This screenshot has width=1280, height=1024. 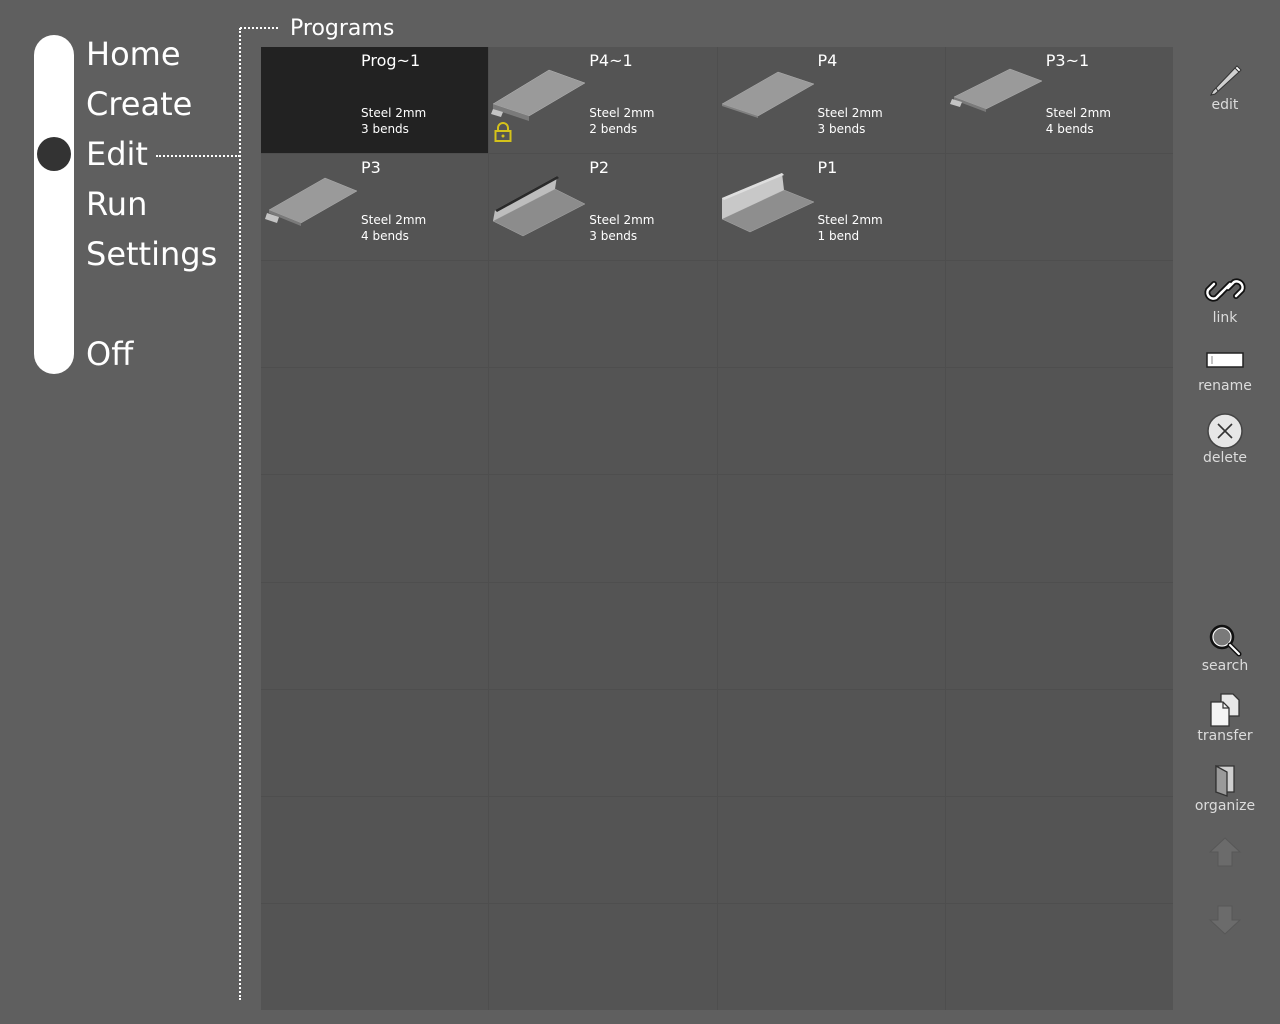 I want to click on search-label: search, so click(x=1225, y=666).